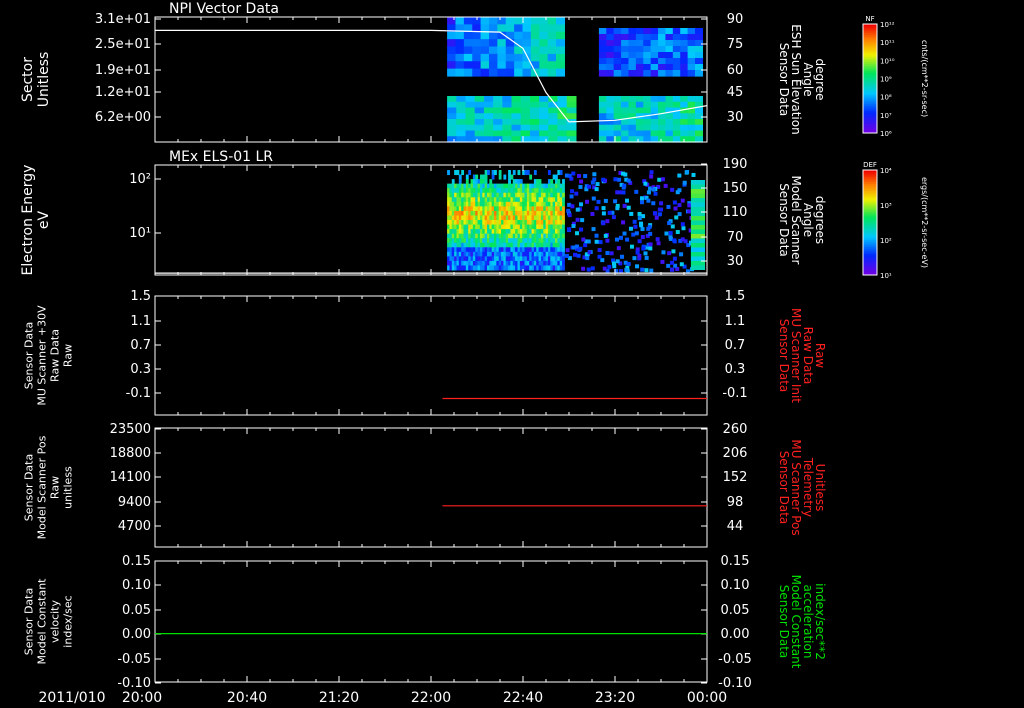 The height and width of the screenshot is (708, 1024). I want to click on colorbar-tick: 10¹², so click(887, 25).